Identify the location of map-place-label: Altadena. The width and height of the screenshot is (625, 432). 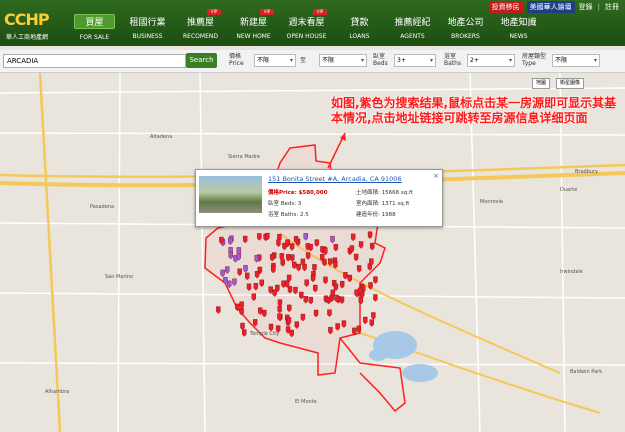
(161, 137).